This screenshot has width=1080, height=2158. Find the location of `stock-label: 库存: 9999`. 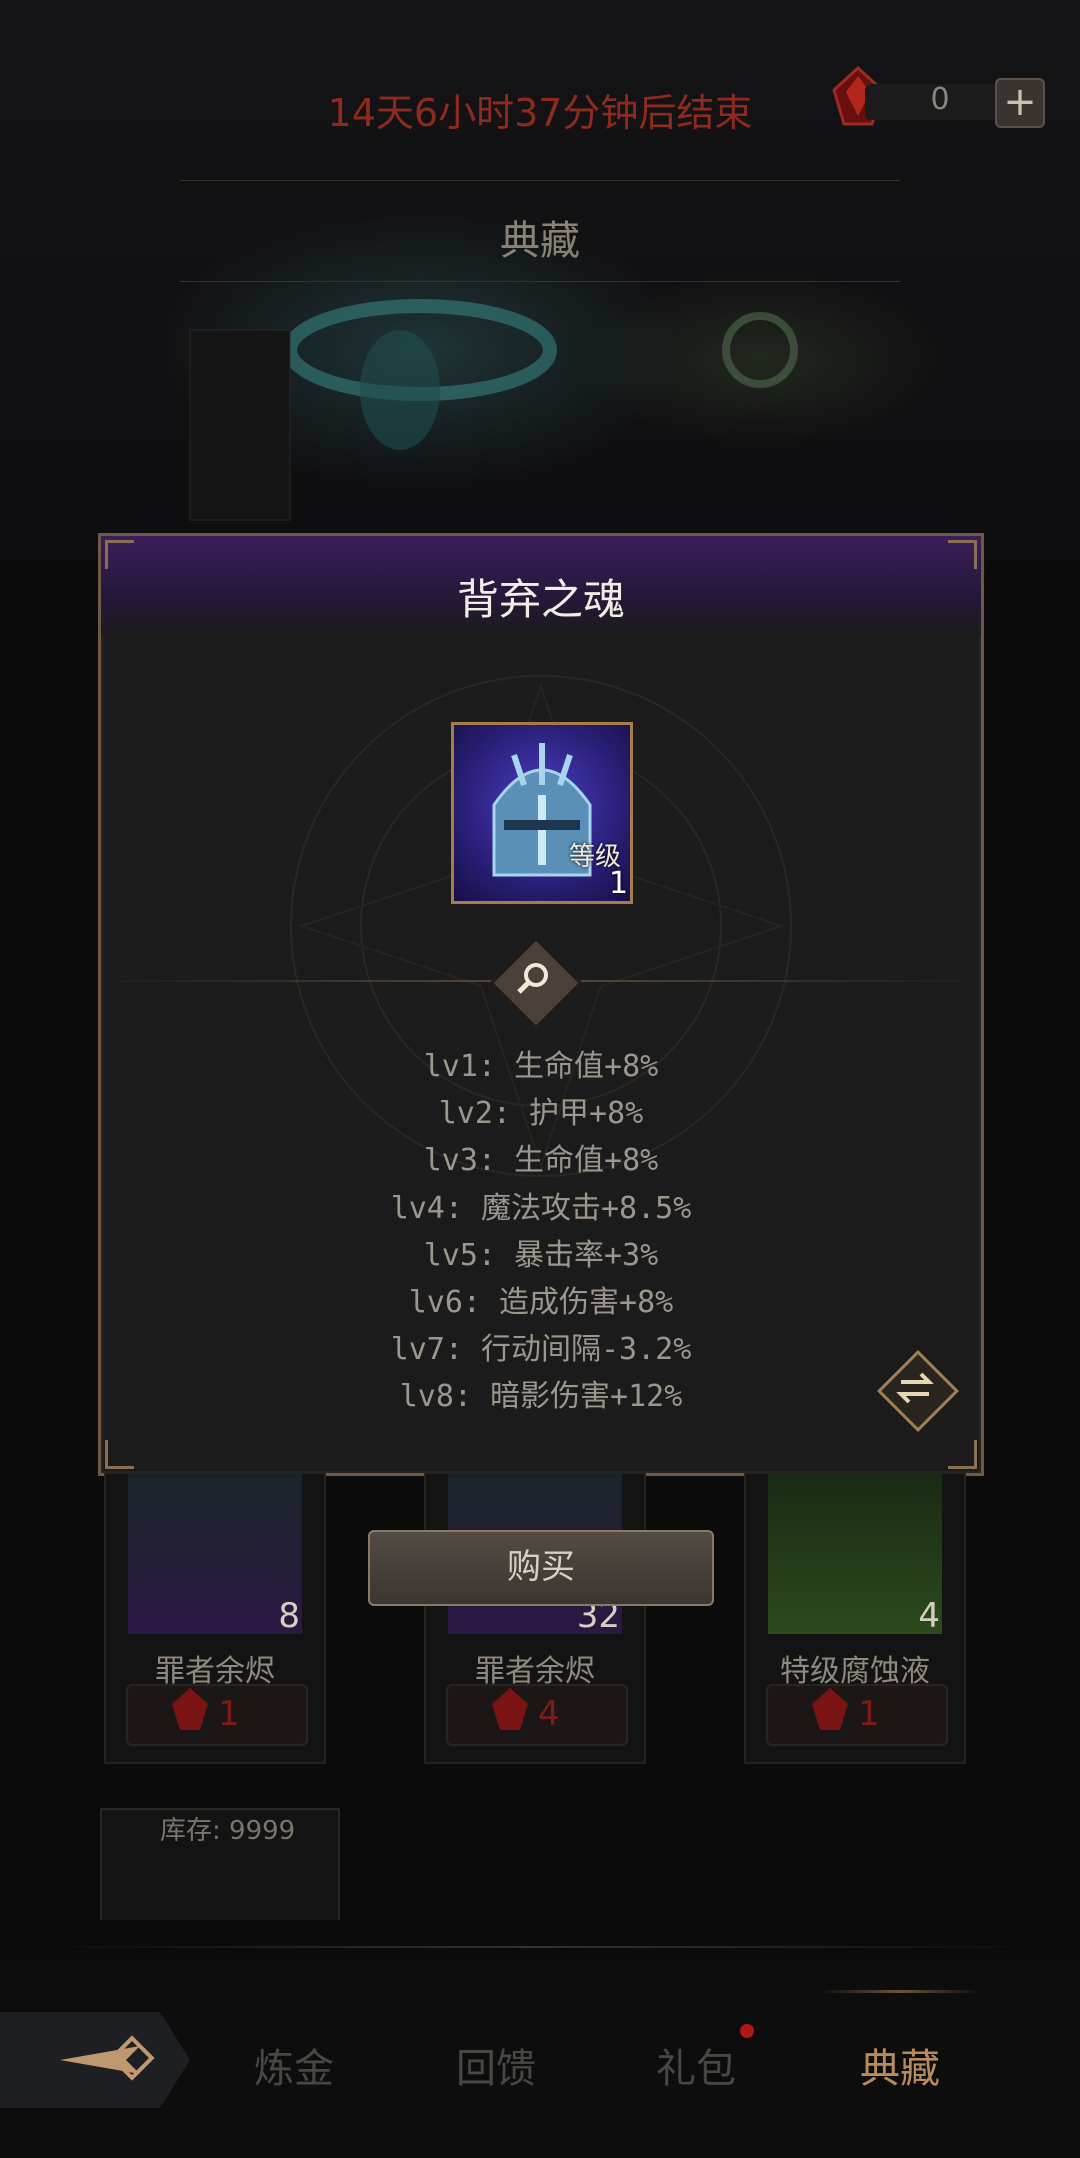

stock-label: 库存: 9999 is located at coordinates (228, 1831).